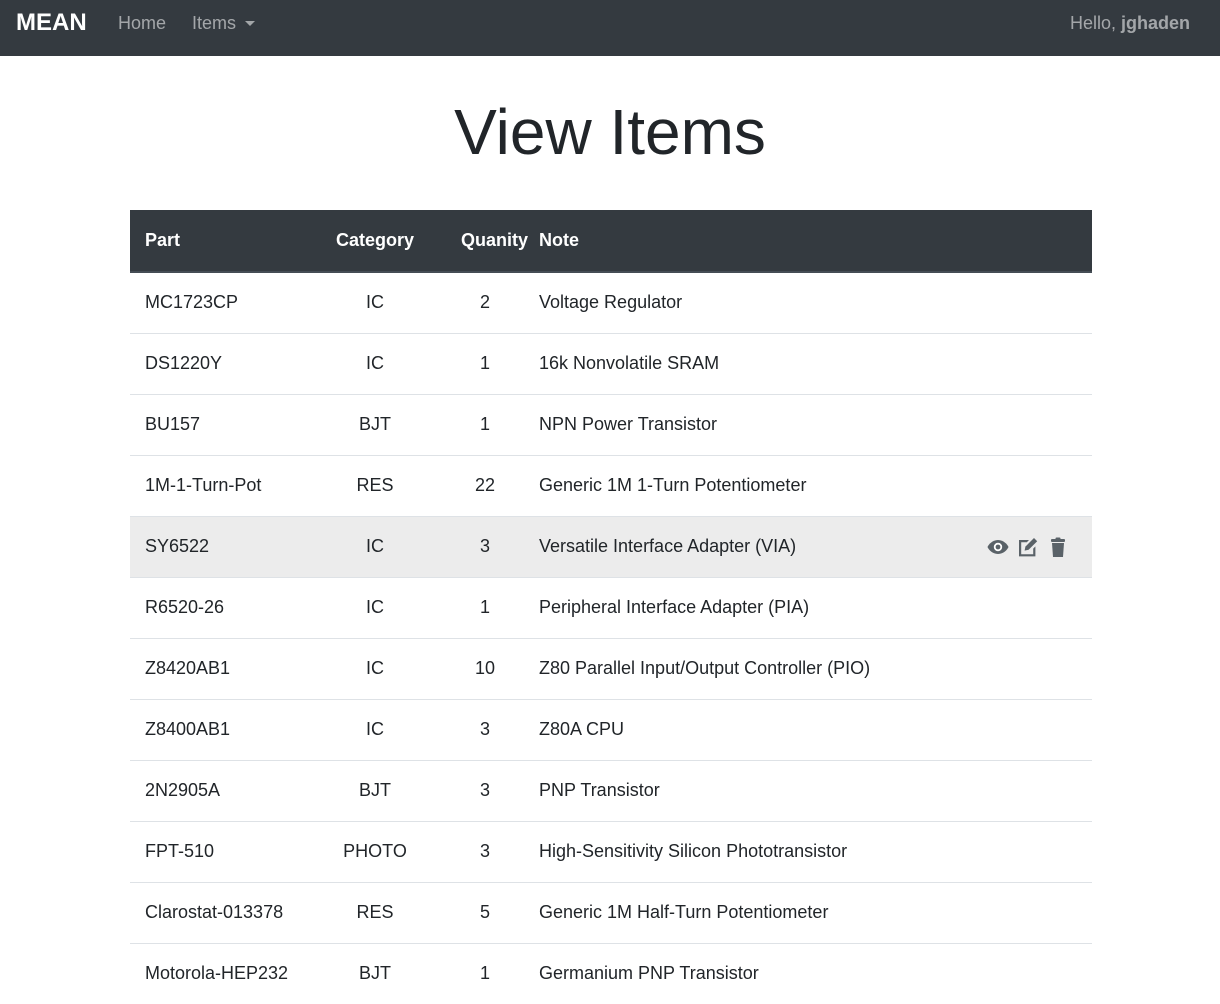 The height and width of the screenshot is (1004, 1220). What do you see at coordinates (719, 912) in the screenshot?
I see `cell-note: Generic 1M Half-Turn Potentiometer` at bounding box center [719, 912].